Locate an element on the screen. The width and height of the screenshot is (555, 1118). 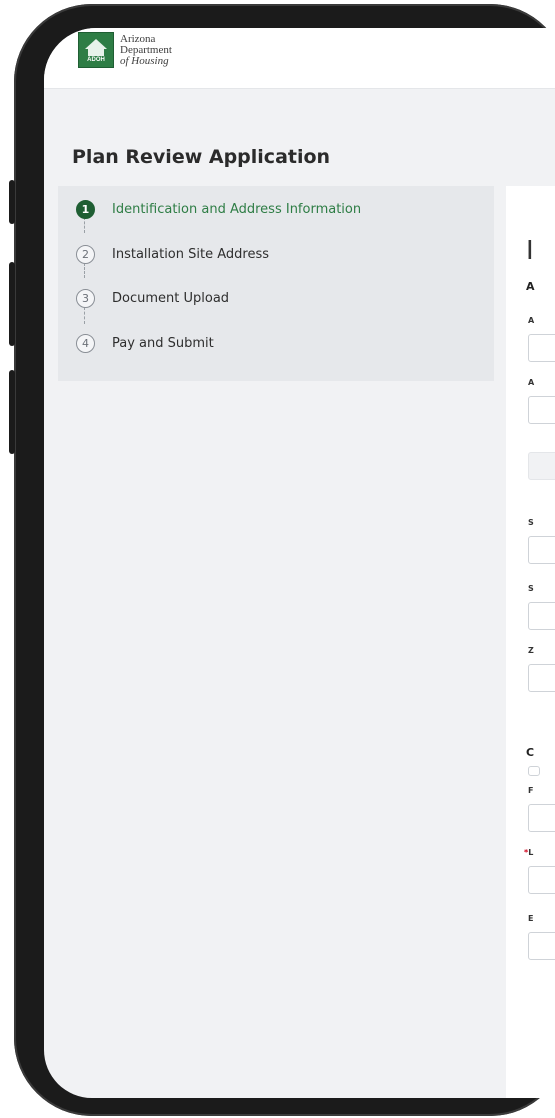
phone-volume-down-button is located at coordinates (12, 412).